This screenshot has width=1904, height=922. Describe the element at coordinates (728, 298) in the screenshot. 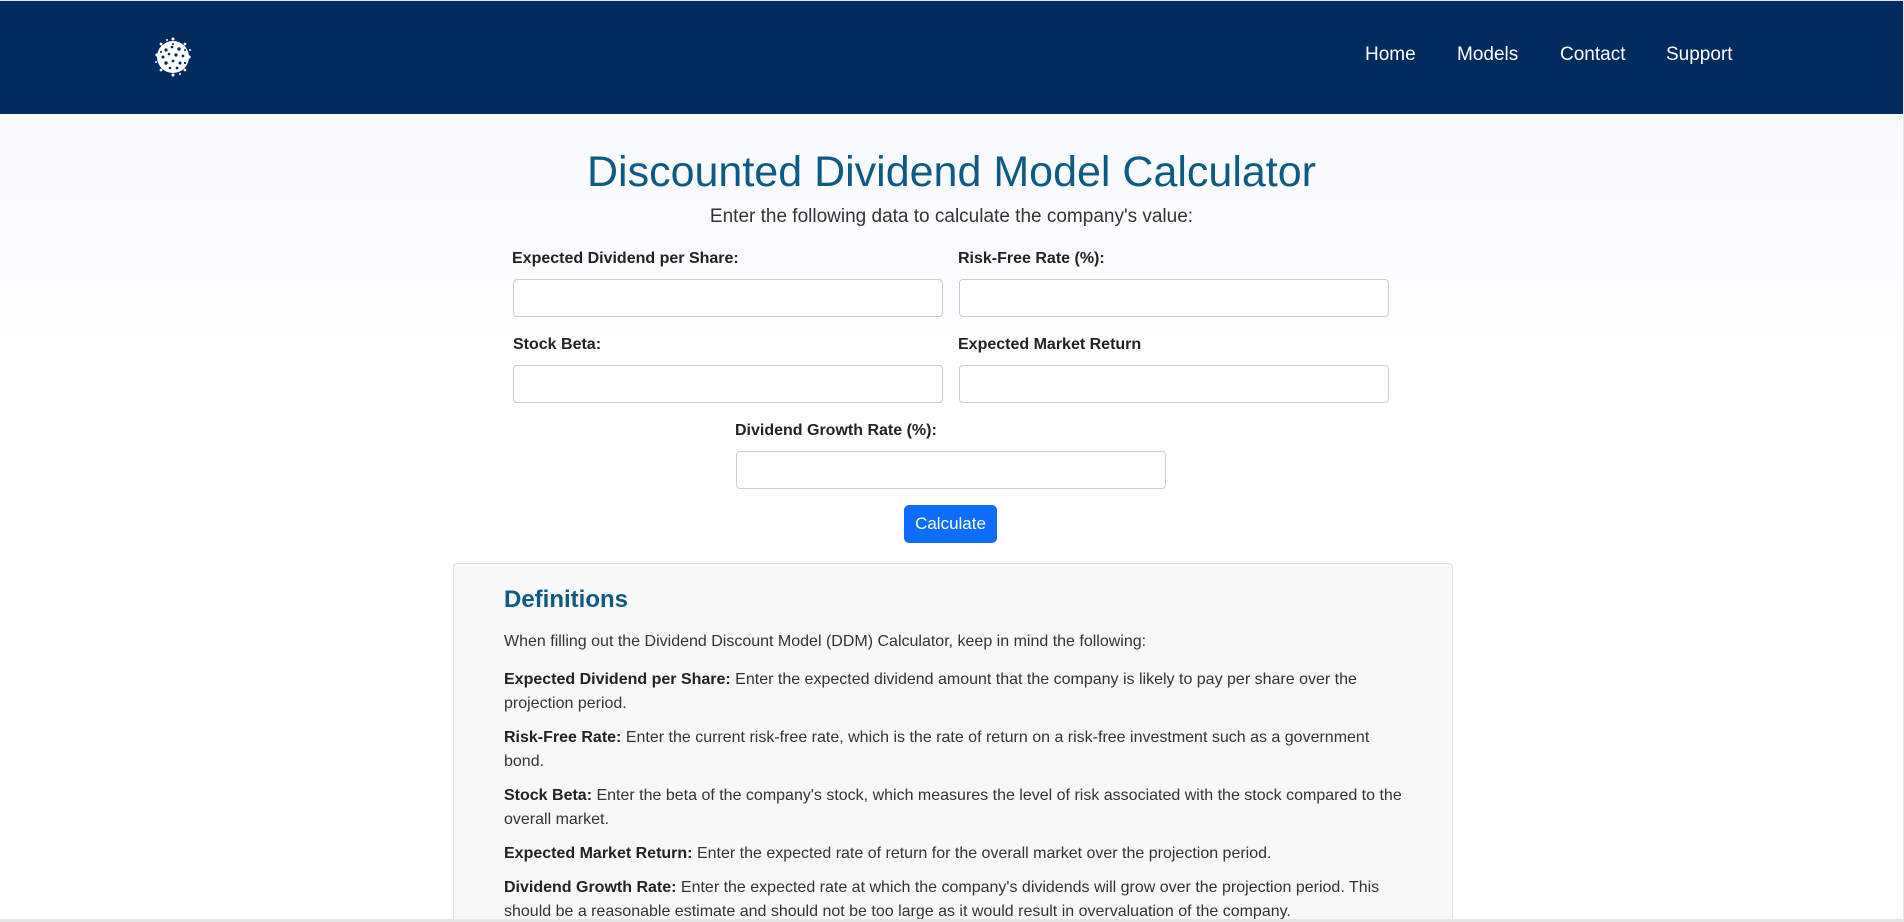

I see `expected-dividend-input` at that location.